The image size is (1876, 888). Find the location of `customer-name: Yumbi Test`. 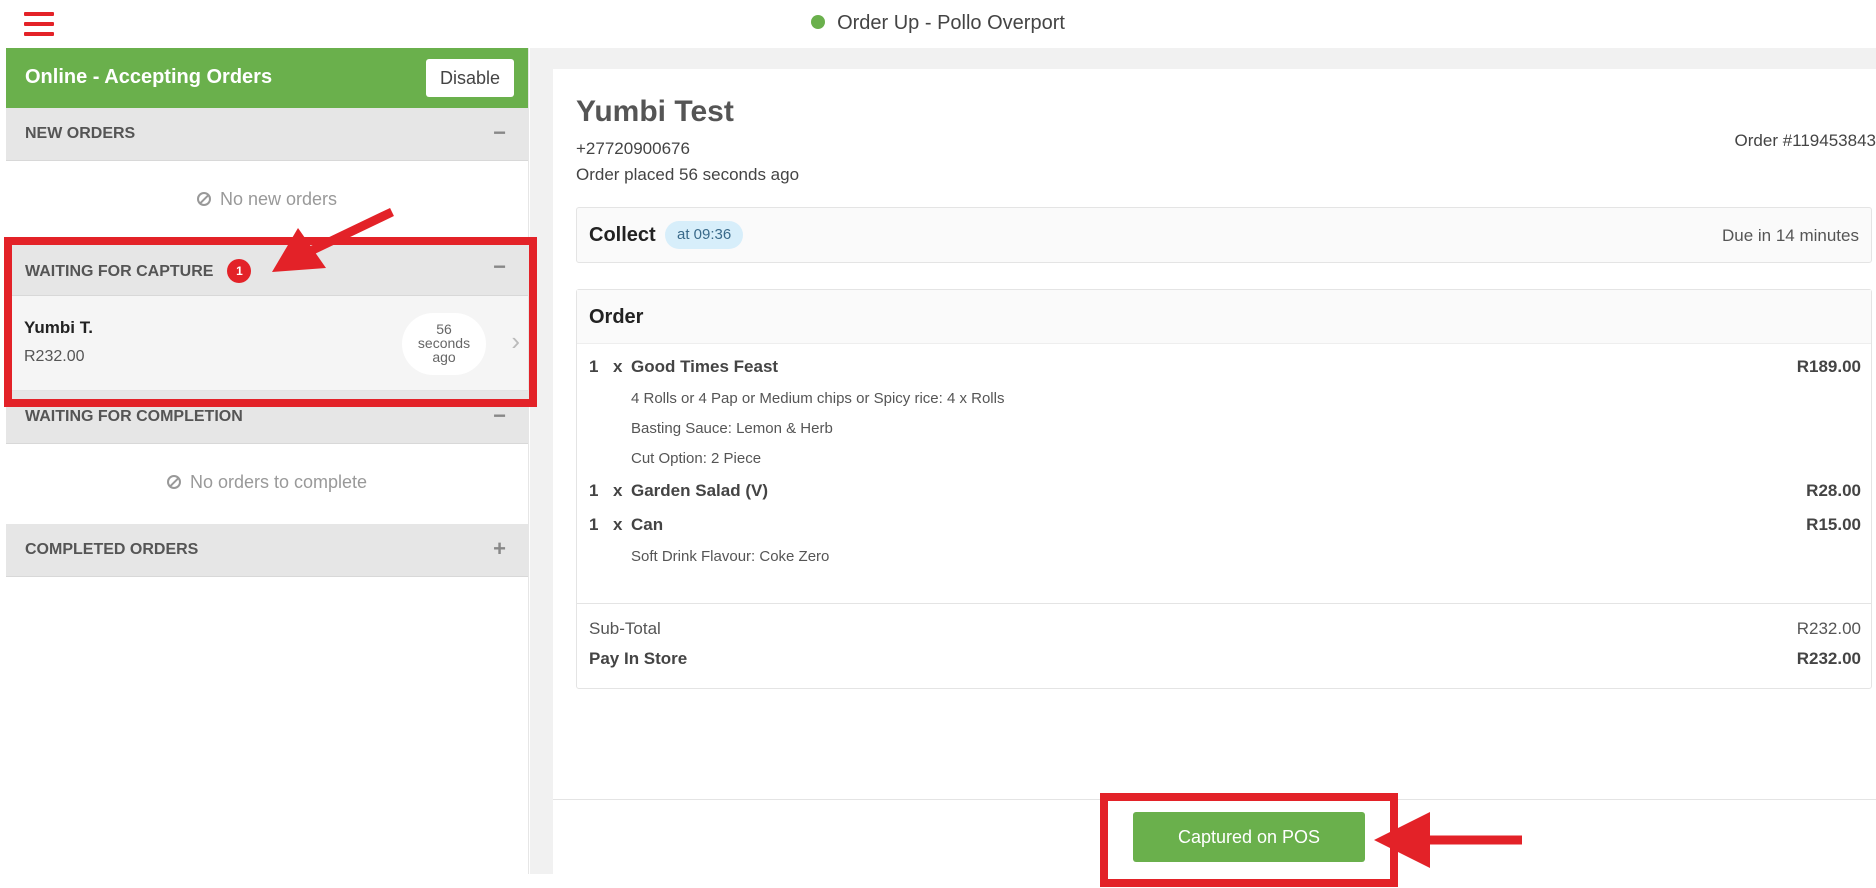

customer-name: Yumbi Test is located at coordinates (655, 111).